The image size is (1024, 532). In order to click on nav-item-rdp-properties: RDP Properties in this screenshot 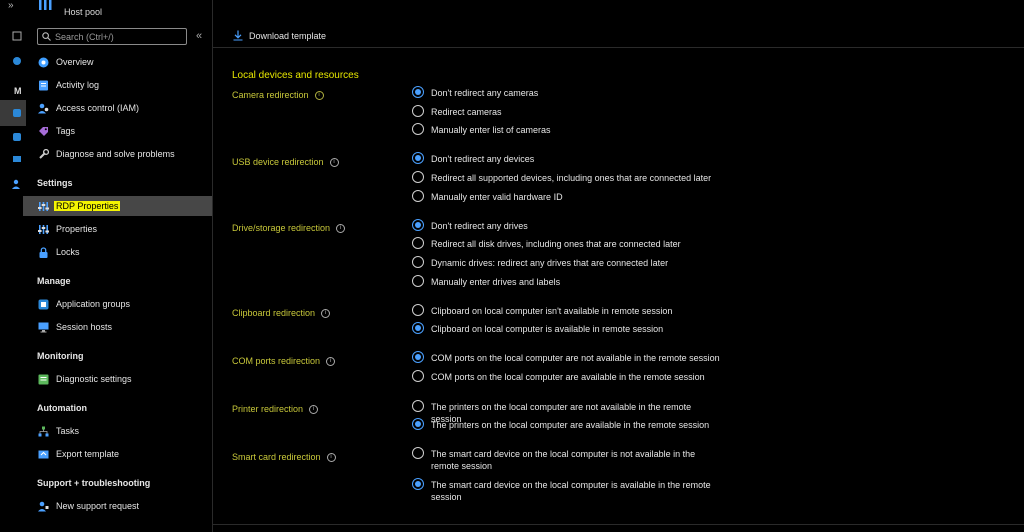, I will do `click(117, 206)`.